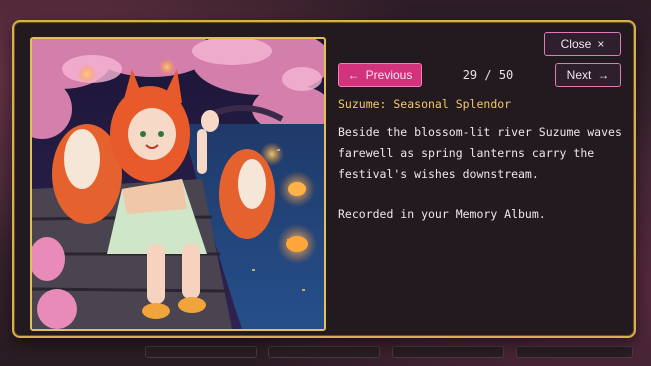 This screenshot has width=651, height=366. I want to click on memory-title: Suzume: Seasonal Splendor, so click(425, 104).